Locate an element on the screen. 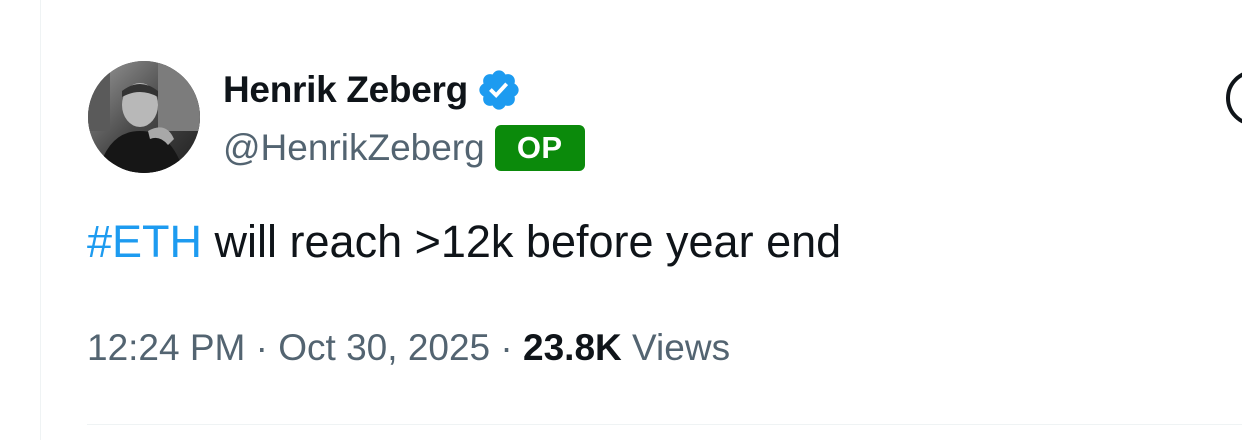 This screenshot has width=1242, height=440. views-label: Views is located at coordinates (676, 347).